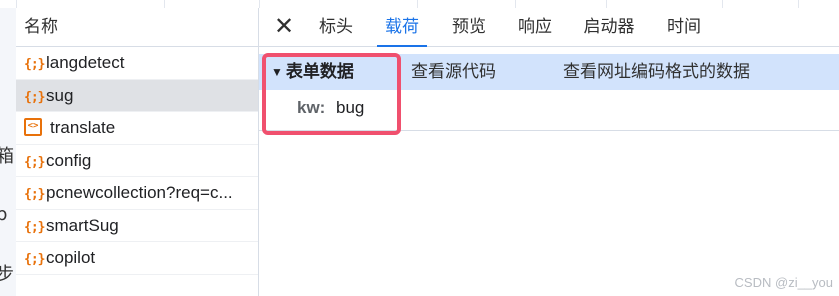 Image resolution: width=839 pixels, height=296 pixels. Describe the element at coordinates (71, 257) in the screenshot. I see `request-name: copilot` at that location.